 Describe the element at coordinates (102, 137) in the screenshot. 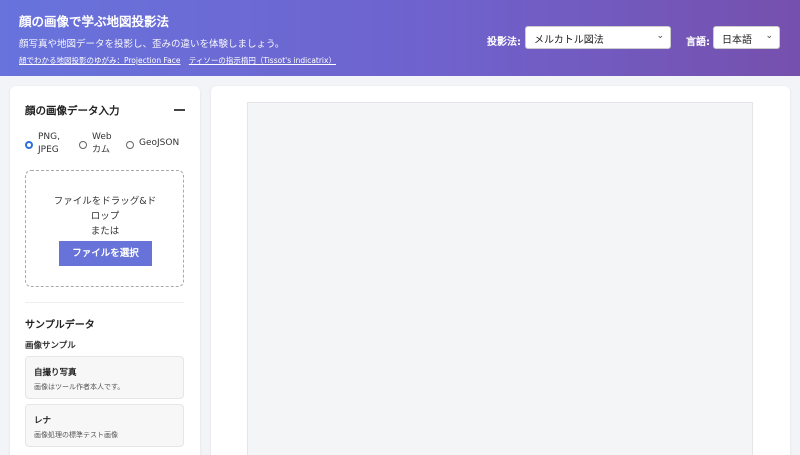

I see `radio-label: Web` at that location.